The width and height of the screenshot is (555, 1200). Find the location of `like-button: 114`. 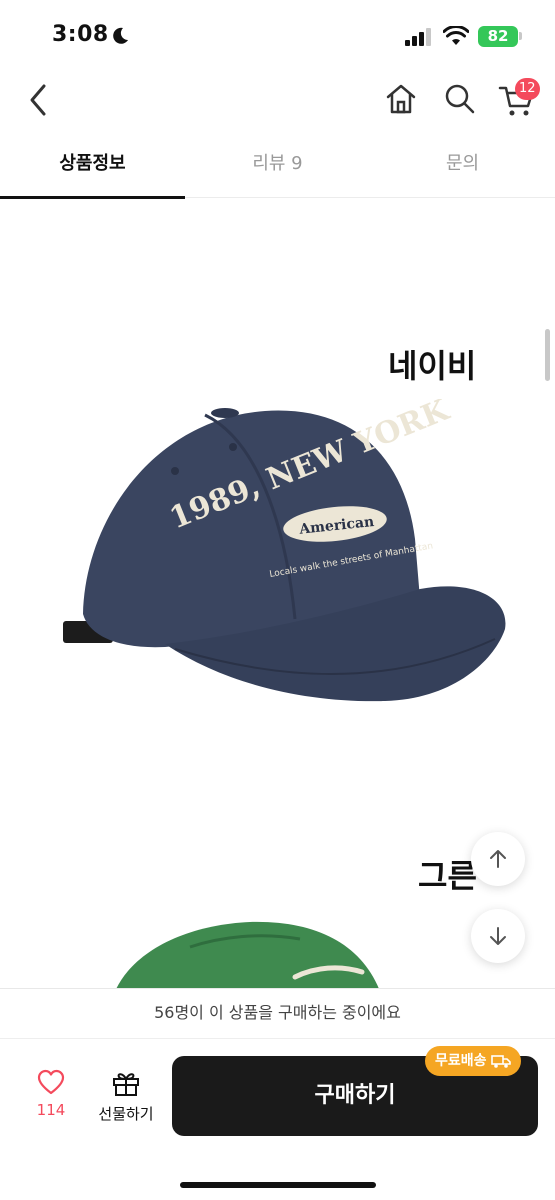

like-button: 114 is located at coordinates (51, 1099).